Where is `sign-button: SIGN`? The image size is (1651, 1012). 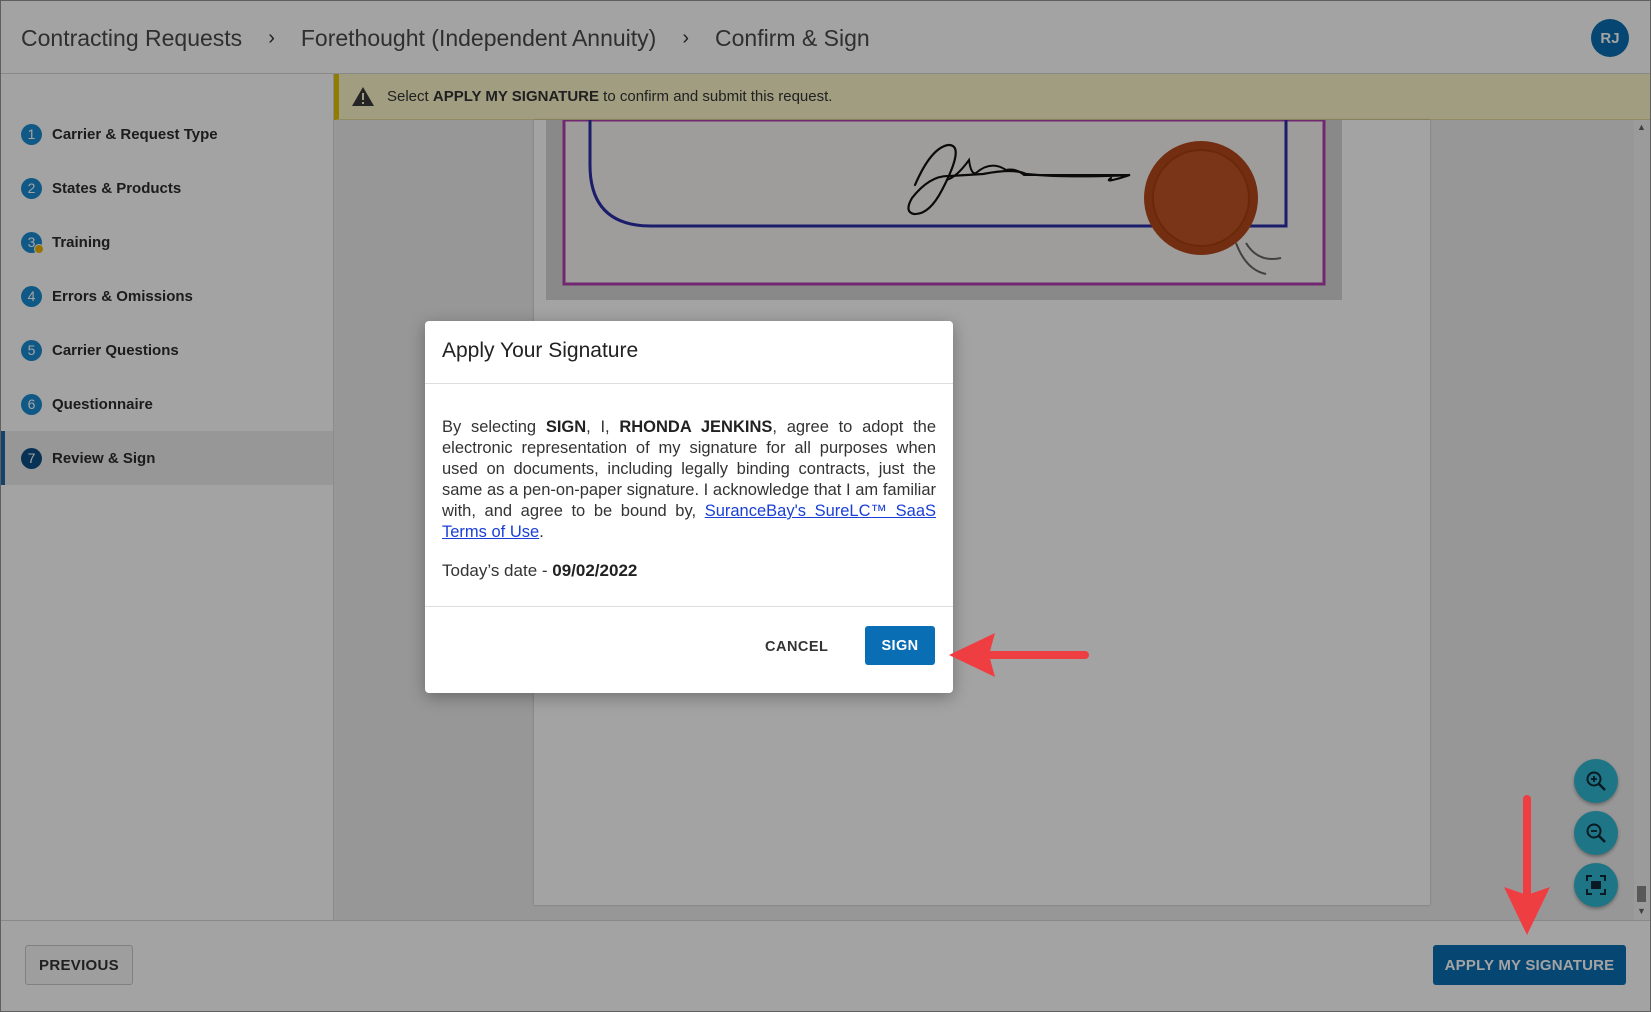 sign-button: SIGN is located at coordinates (900, 645).